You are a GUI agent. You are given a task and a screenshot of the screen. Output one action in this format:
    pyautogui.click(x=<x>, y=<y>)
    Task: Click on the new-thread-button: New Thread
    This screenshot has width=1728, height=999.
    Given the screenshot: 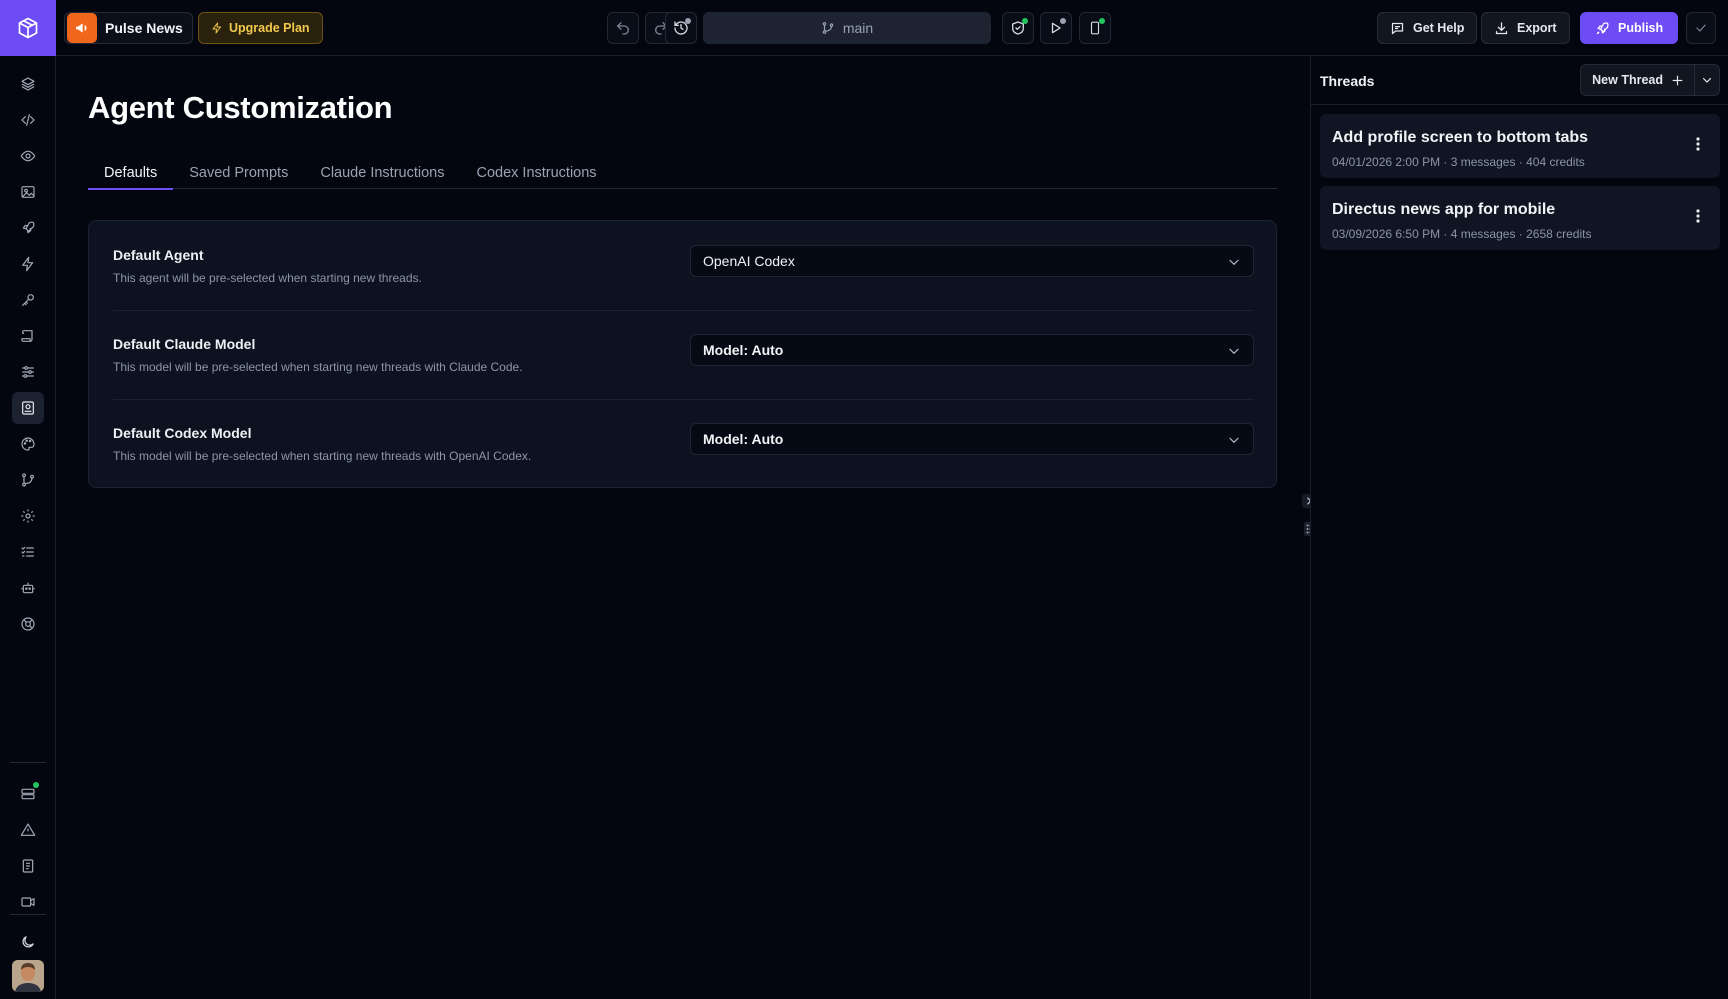 What is the action you would take?
    pyautogui.click(x=1638, y=80)
    